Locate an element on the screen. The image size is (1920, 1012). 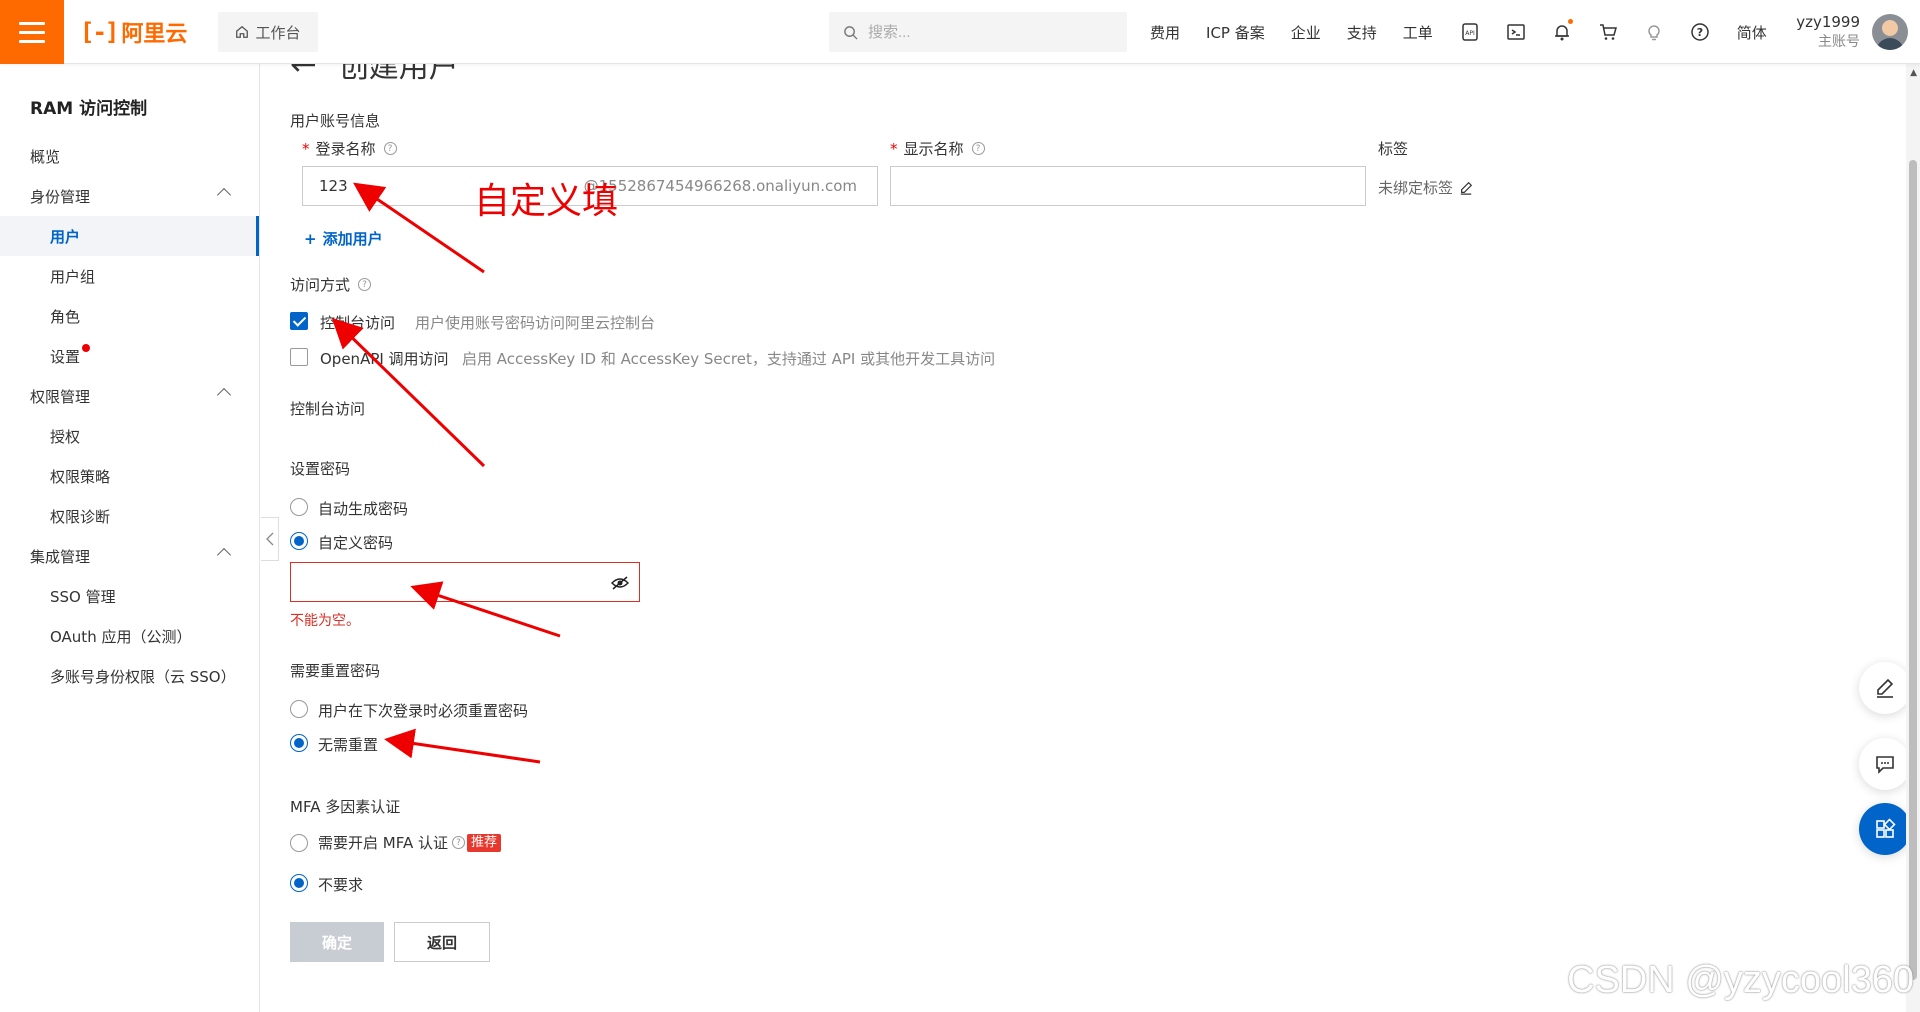
workbench-label: 工作台 is located at coordinates (278, 32).